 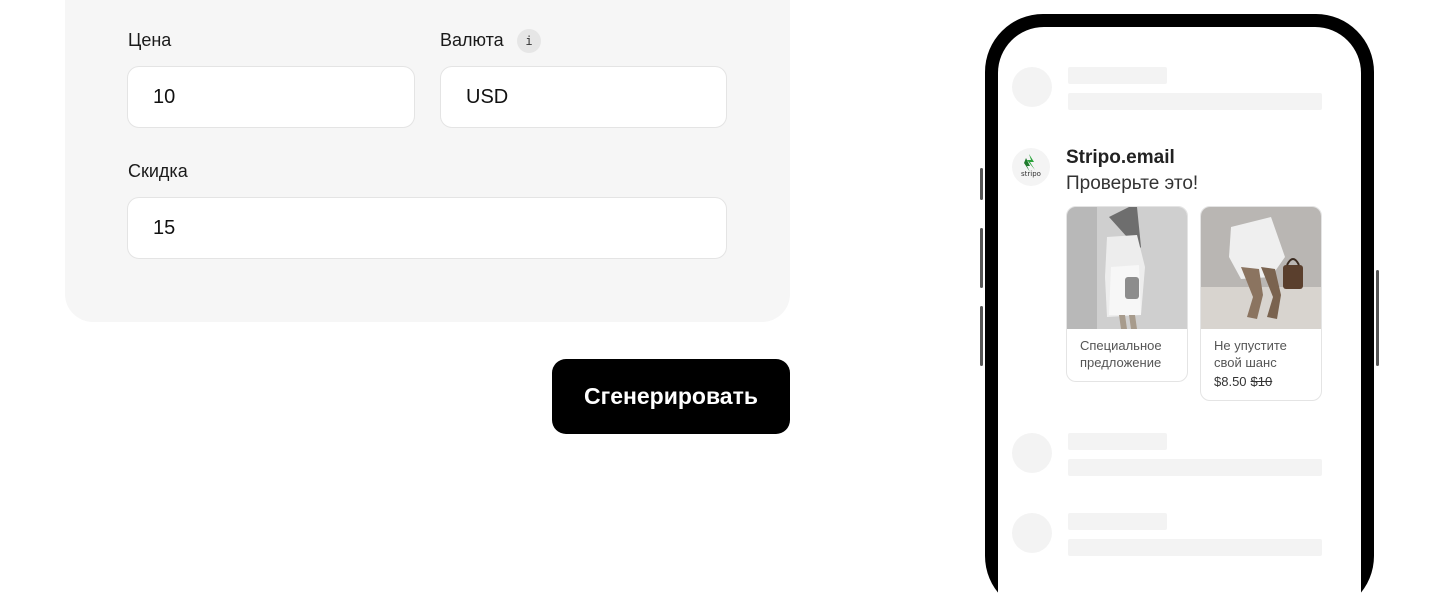 What do you see at coordinates (472, 40) in the screenshot?
I see `currency-label: Валюта` at bounding box center [472, 40].